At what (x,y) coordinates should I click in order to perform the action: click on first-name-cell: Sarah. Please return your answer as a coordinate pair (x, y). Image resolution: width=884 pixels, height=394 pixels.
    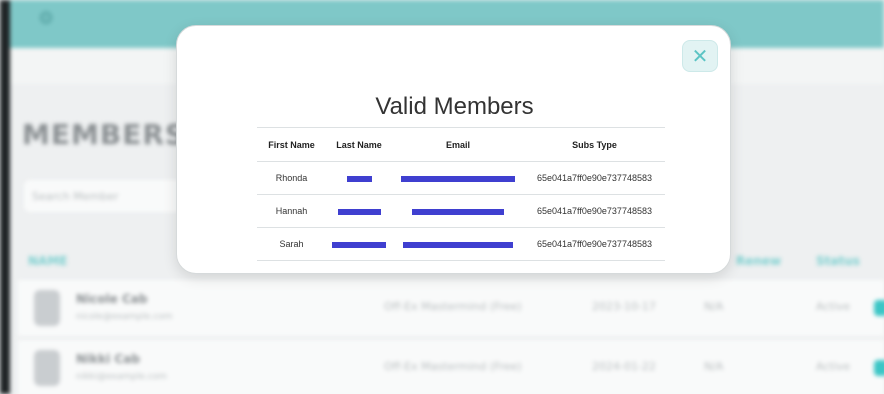
    Looking at the image, I should click on (291, 244).